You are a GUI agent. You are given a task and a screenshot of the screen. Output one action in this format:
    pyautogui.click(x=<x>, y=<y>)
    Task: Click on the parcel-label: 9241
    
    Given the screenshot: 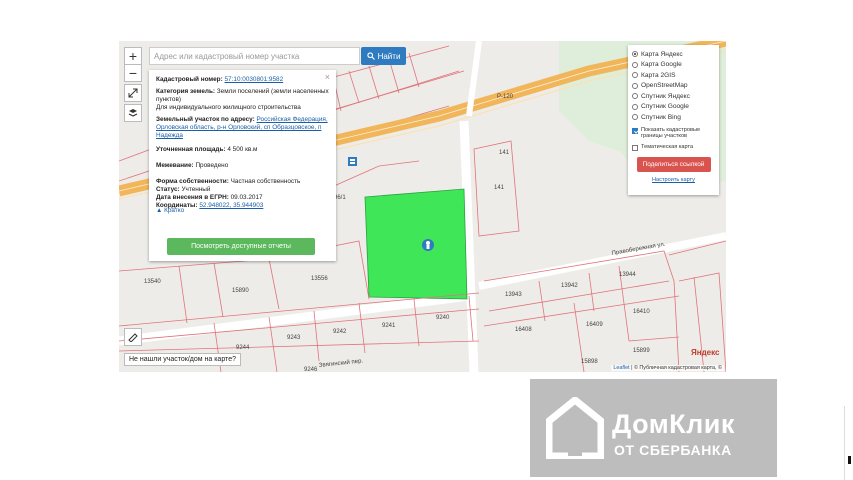 What is the action you would take?
    pyautogui.click(x=389, y=326)
    